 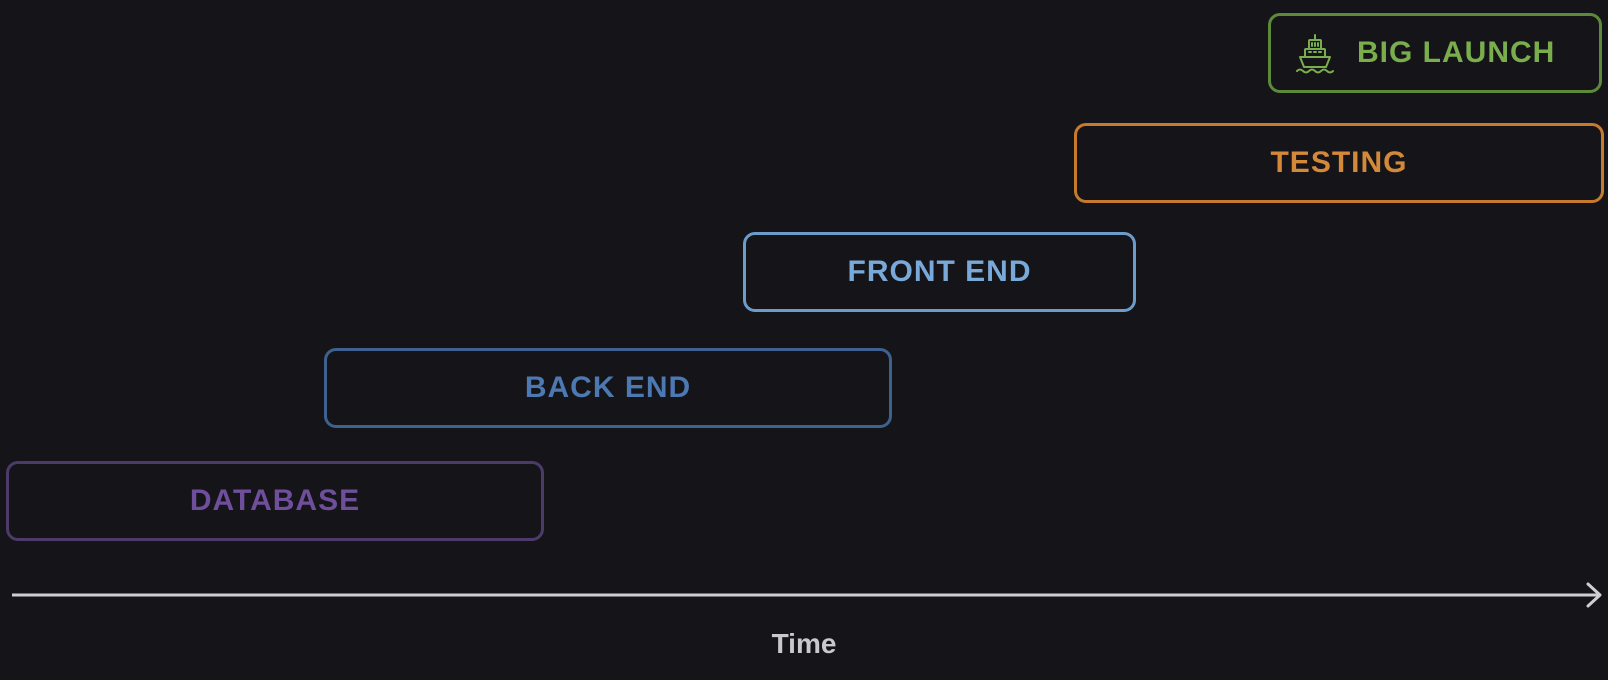 I want to click on phase-back-end: BACK END, so click(x=608, y=388).